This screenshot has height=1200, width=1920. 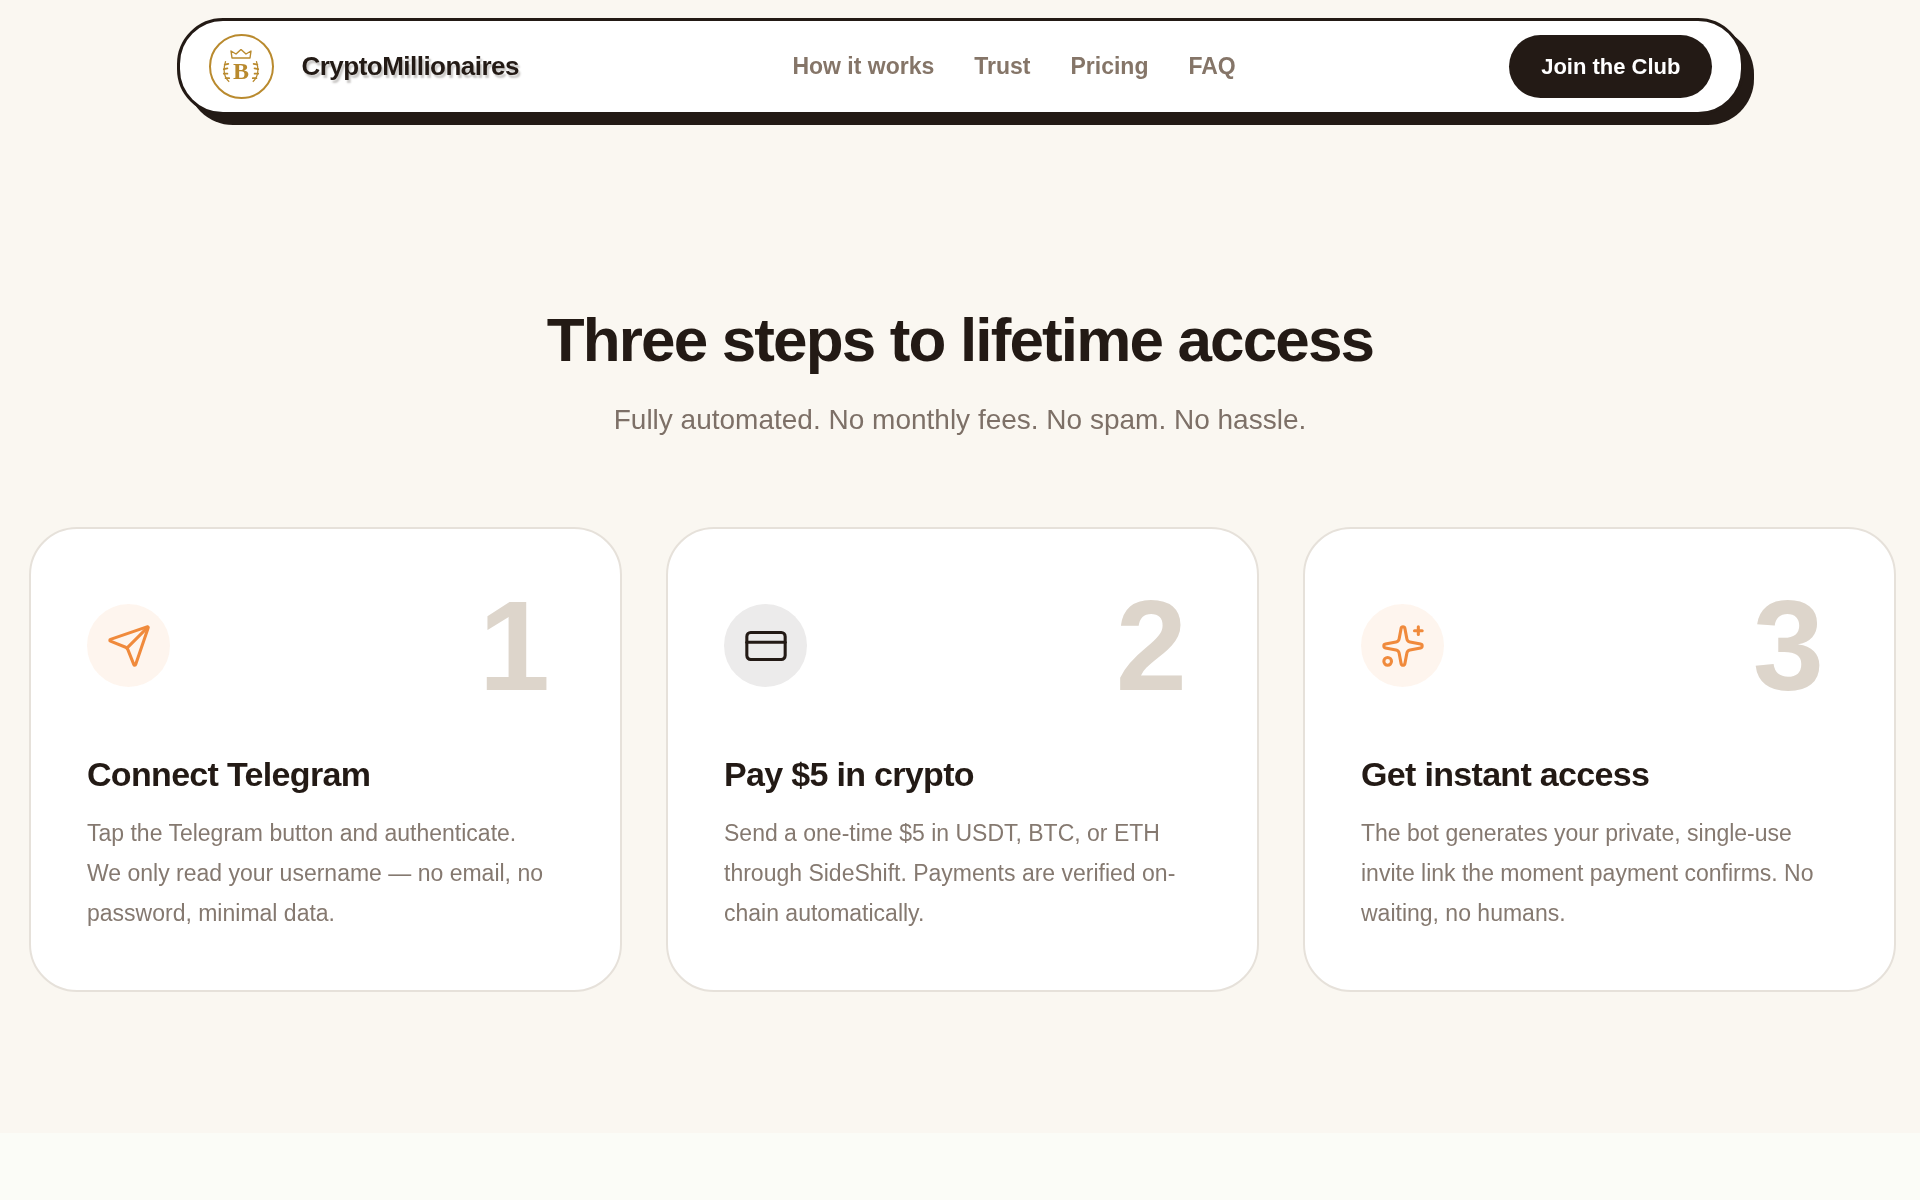 What do you see at coordinates (1212, 66) in the screenshot?
I see `nav-link: FAQ` at bounding box center [1212, 66].